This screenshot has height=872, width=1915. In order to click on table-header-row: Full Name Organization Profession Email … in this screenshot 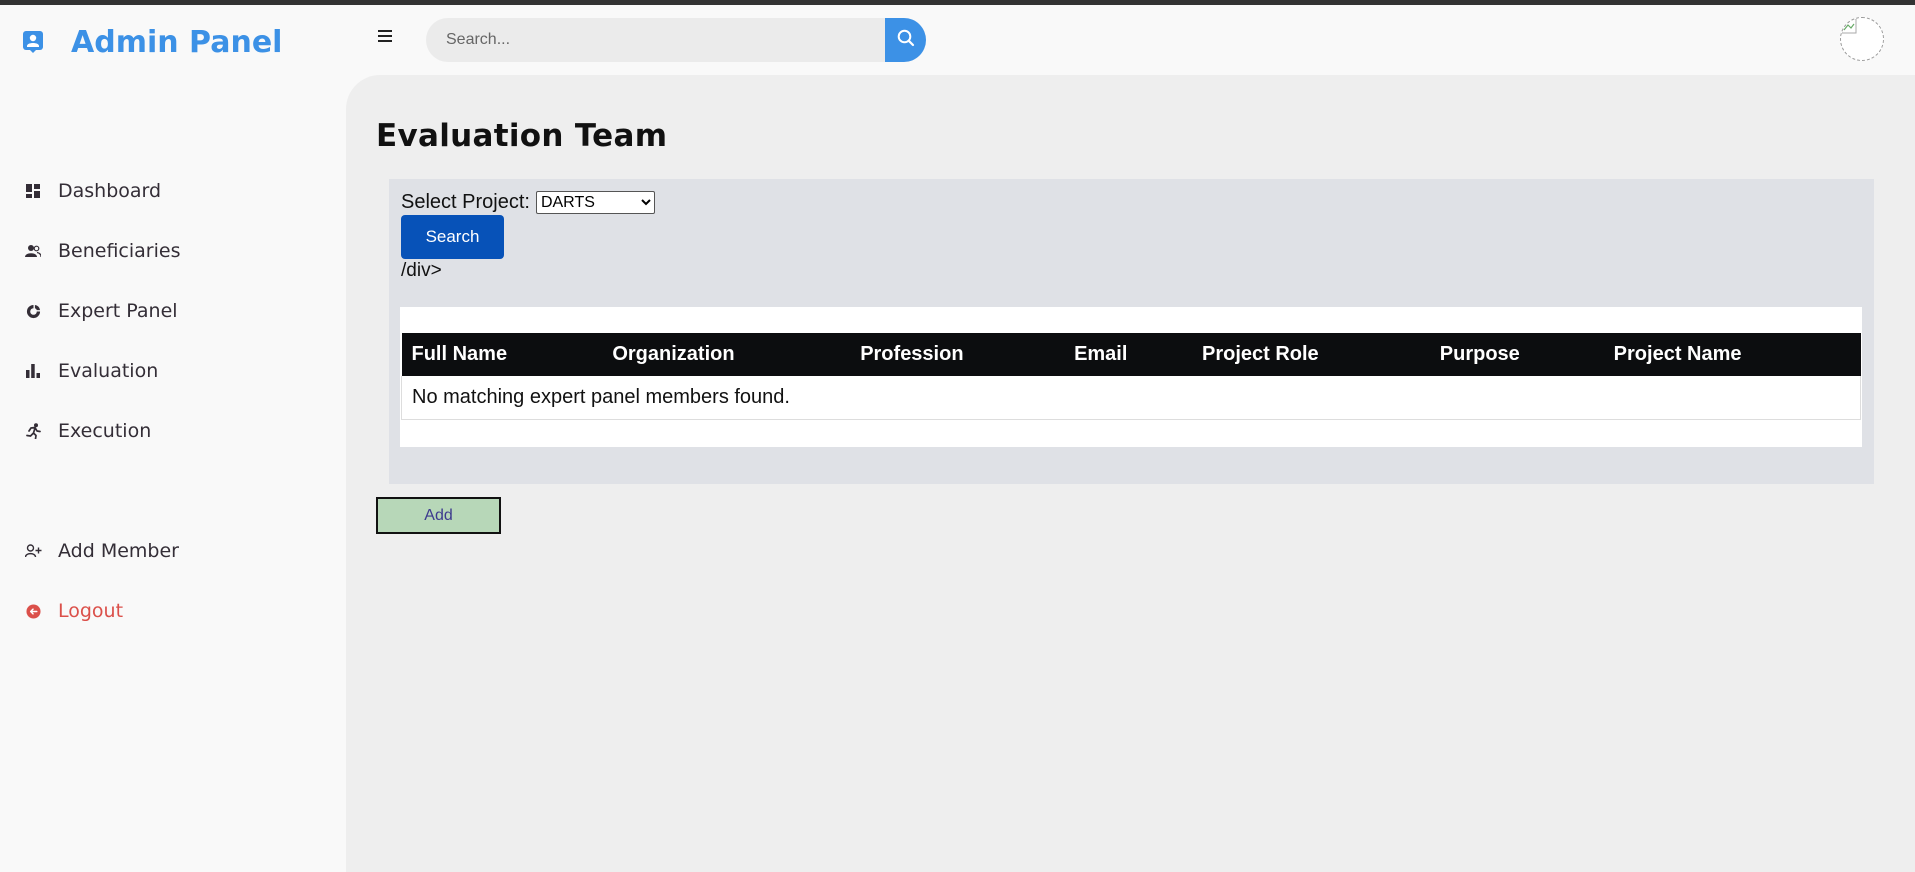, I will do `click(1131, 354)`.